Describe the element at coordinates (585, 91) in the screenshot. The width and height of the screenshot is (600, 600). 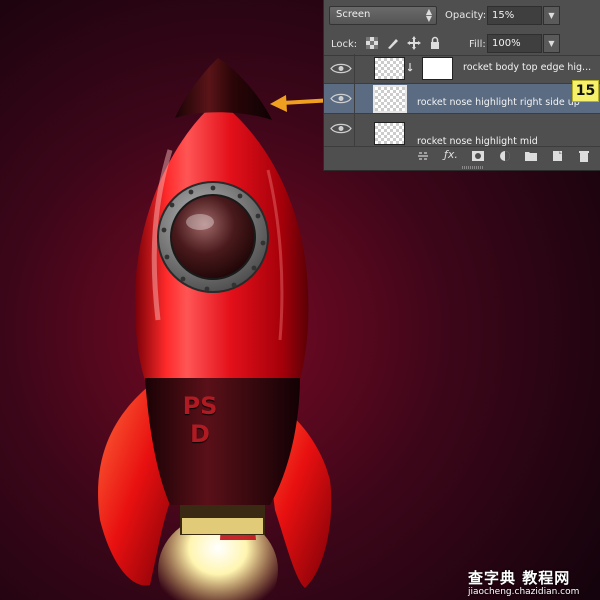
I see `step-number-badge: 15` at that location.